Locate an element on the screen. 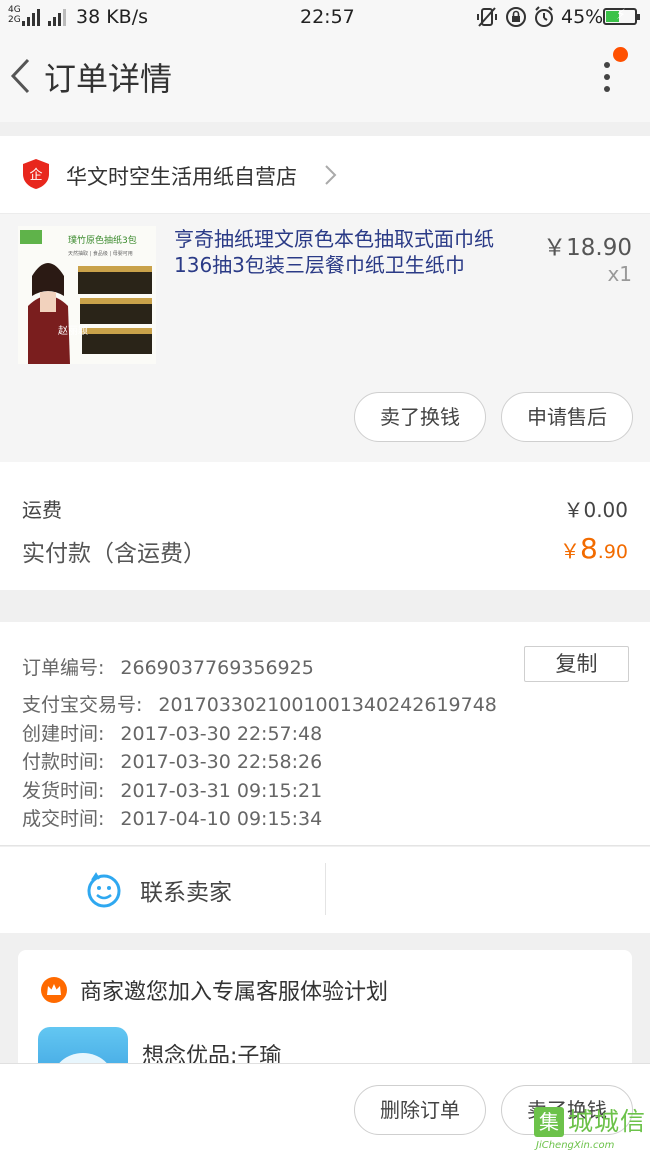  product-quantity: x1 is located at coordinates (619, 274).